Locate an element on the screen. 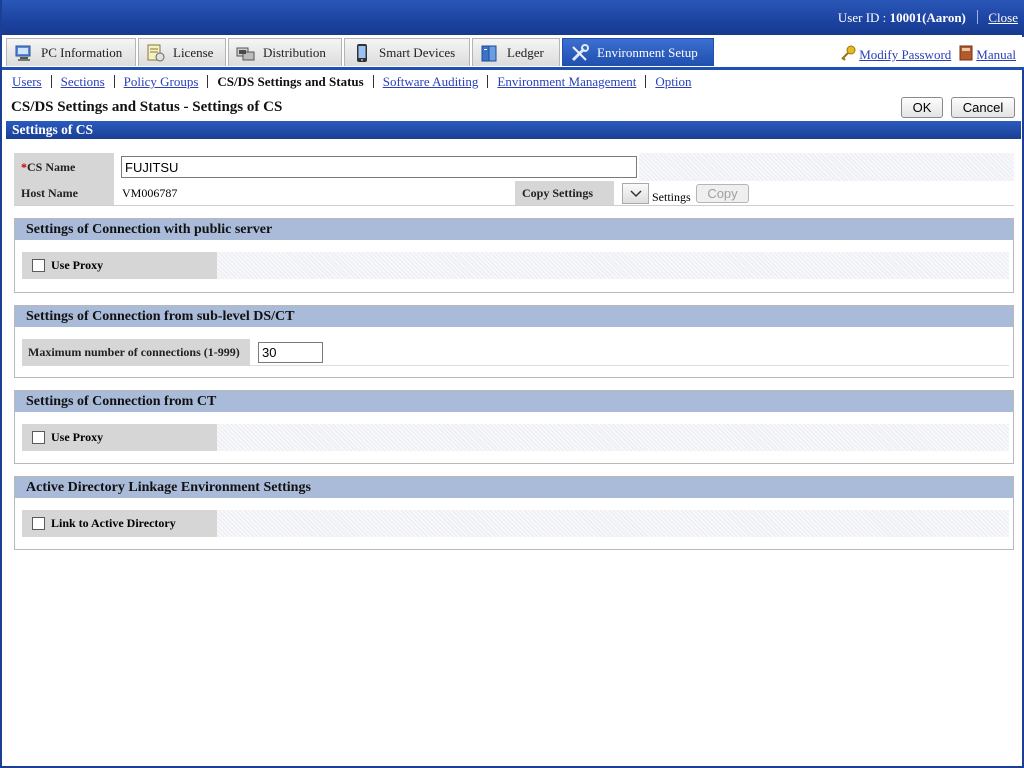  tab-label: Environment Setup is located at coordinates (647, 52).